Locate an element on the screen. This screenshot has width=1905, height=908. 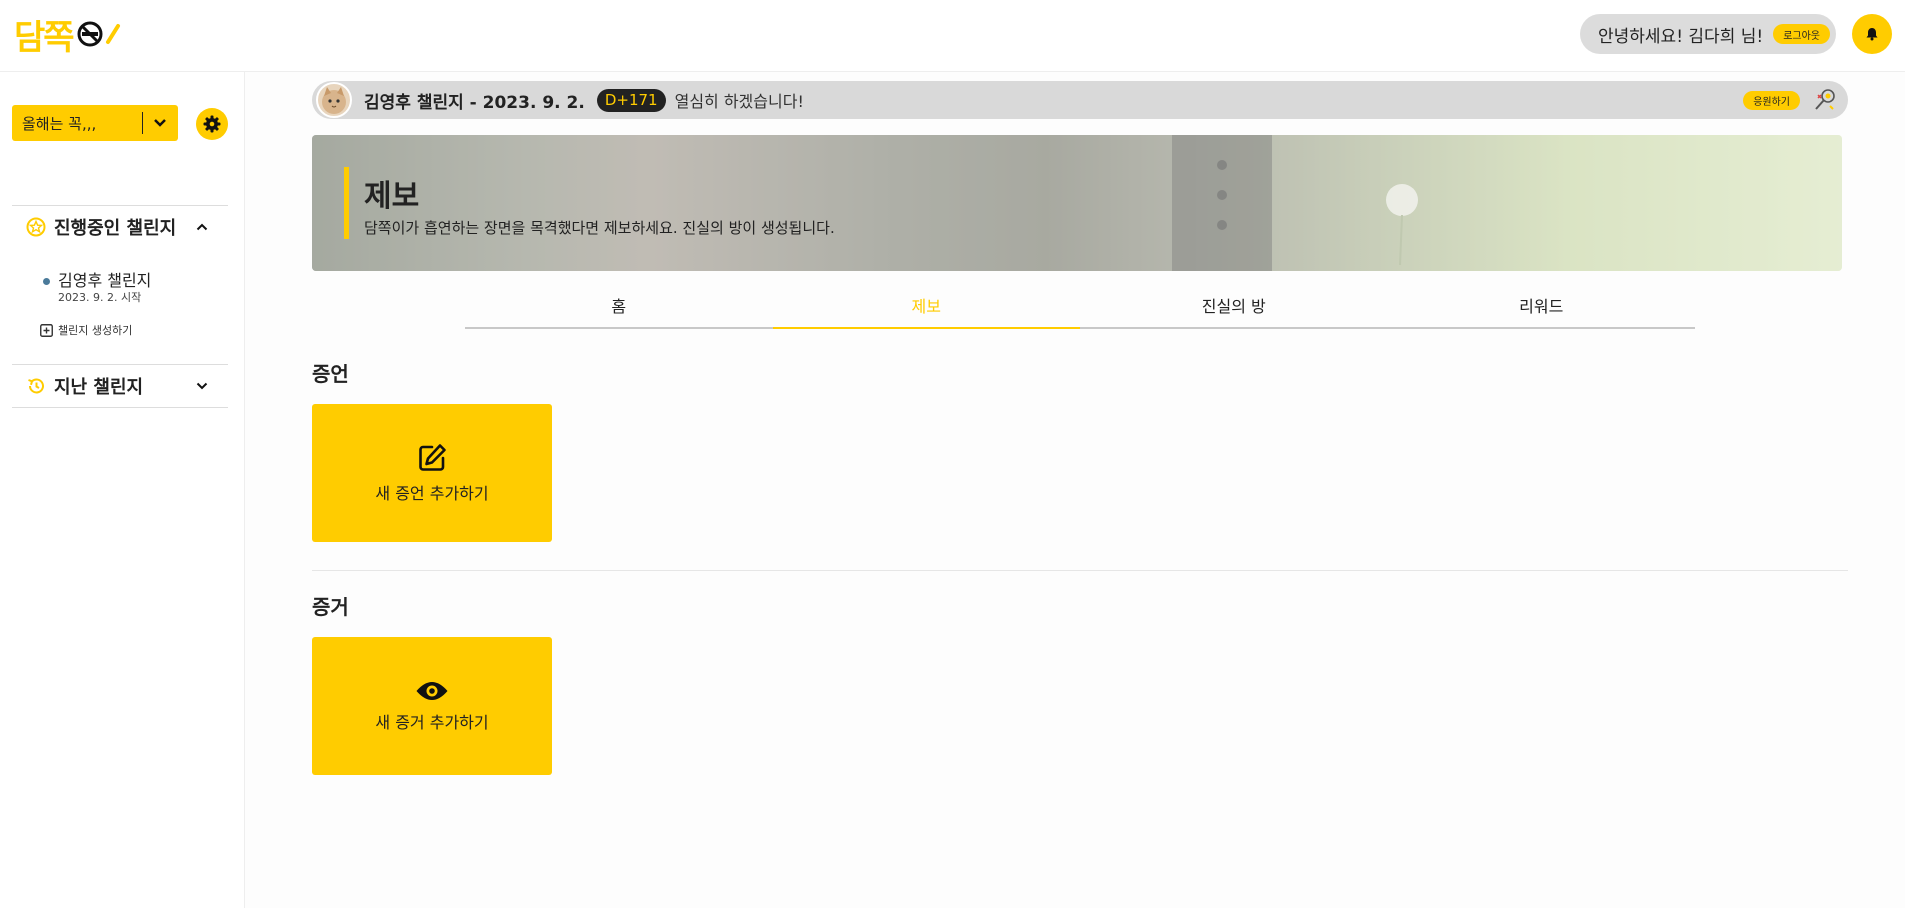
tab-reward: 리워드 is located at coordinates (1542, 305).